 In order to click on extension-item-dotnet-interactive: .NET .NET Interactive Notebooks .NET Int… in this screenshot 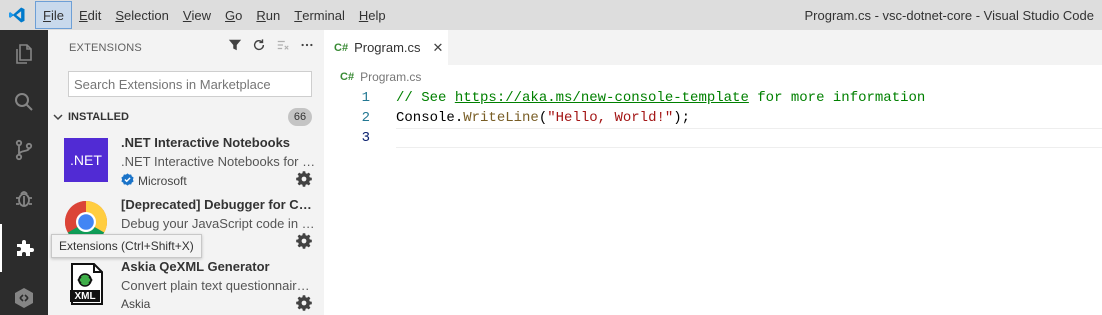, I will do `click(186, 161)`.